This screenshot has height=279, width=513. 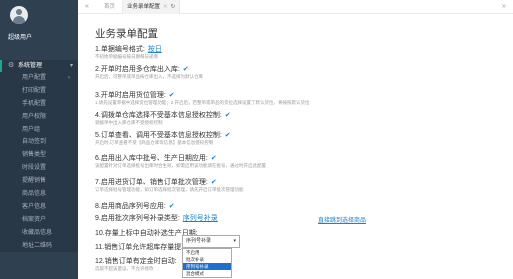 I want to click on sidebar-item-label: 商品信息, so click(x=34, y=194).